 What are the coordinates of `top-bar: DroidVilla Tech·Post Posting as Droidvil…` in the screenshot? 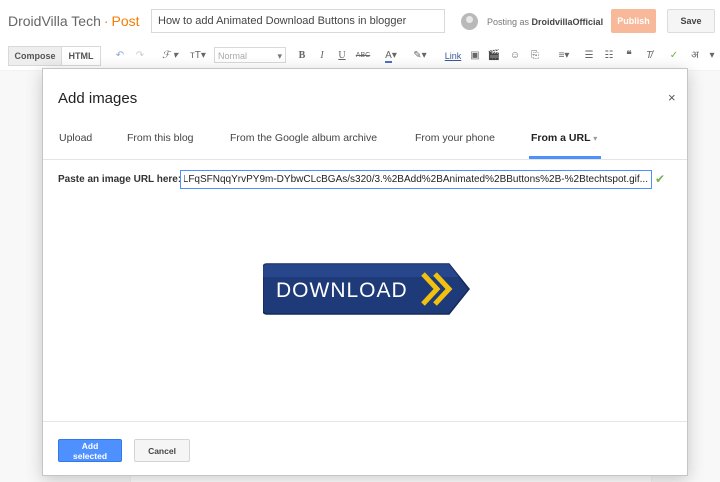 It's located at (360, 21).